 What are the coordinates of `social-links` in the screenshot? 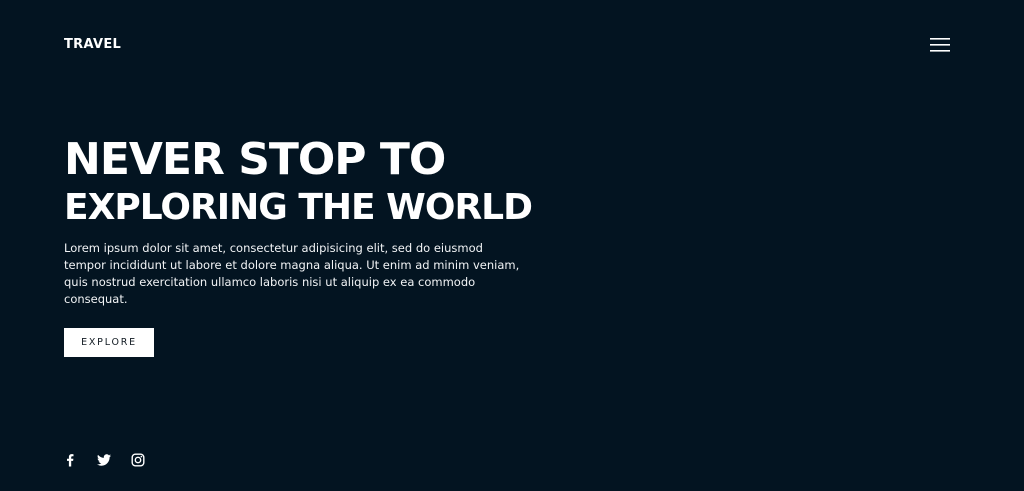 It's located at (104, 460).